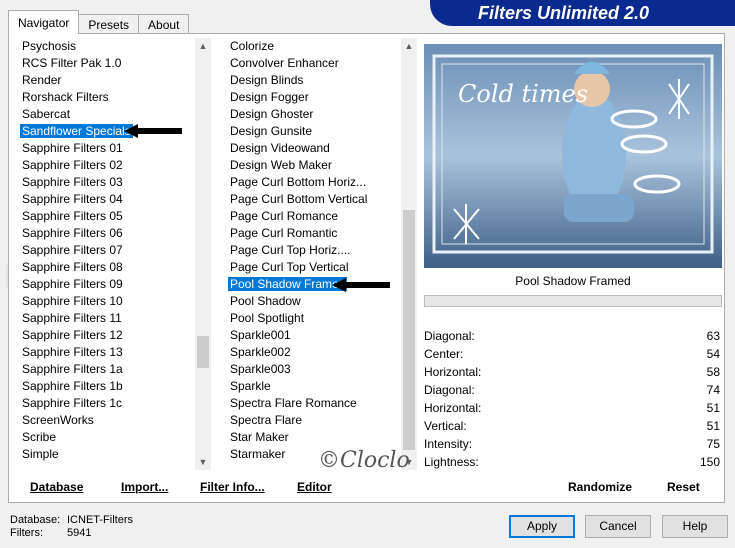 The height and width of the screenshot is (548, 735). Describe the element at coordinates (284, 63) in the screenshot. I see `filter-item-label: Convolver Enhancer` at that location.